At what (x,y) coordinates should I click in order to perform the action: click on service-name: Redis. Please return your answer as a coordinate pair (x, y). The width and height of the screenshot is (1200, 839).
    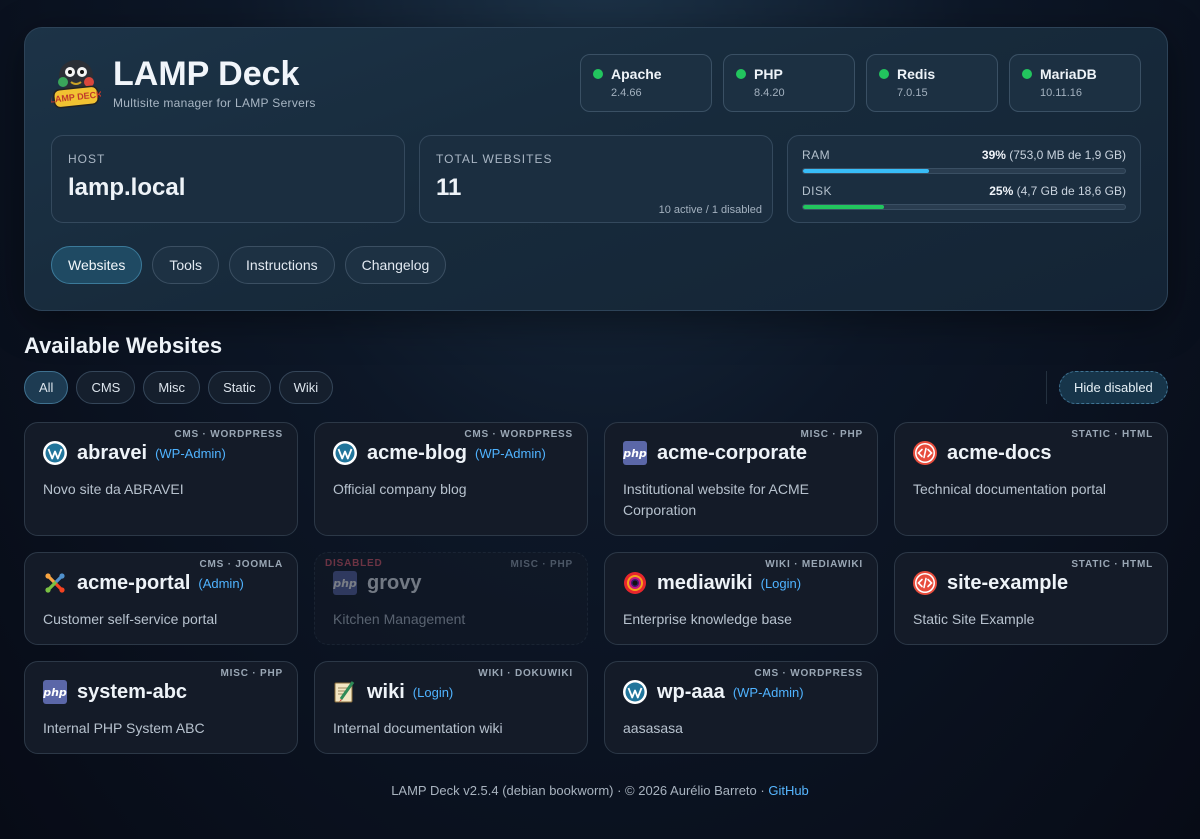
    Looking at the image, I should click on (916, 74).